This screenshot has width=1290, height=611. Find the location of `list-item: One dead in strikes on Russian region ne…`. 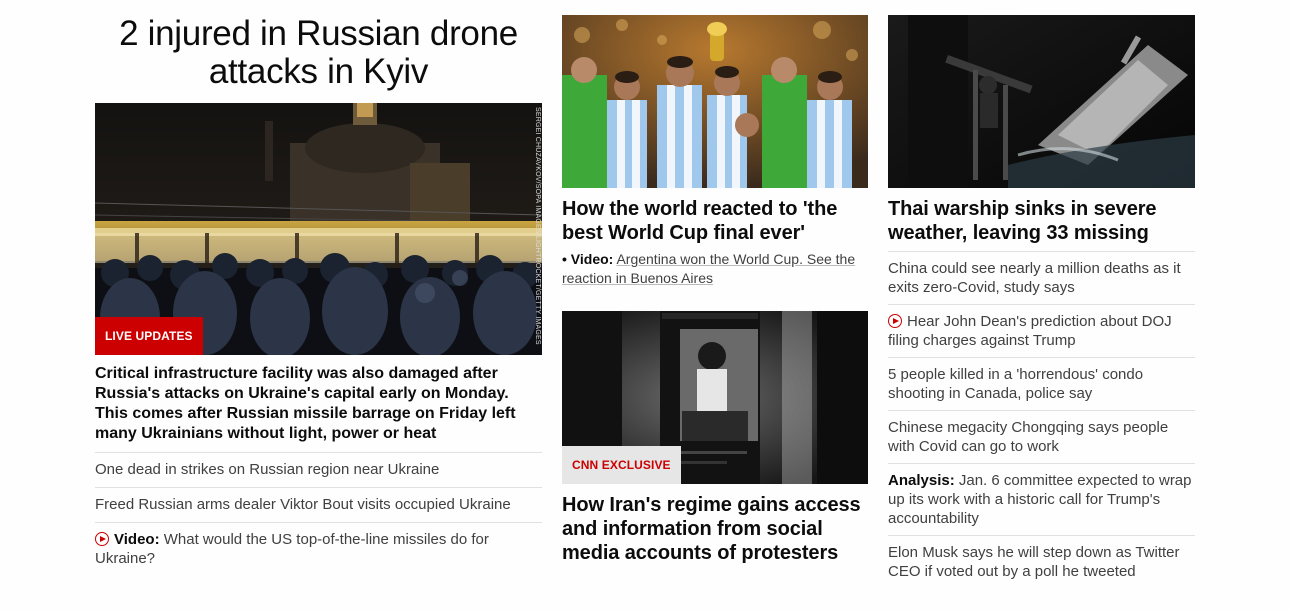

list-item: One dead in strikes on Russian region ne… is located at coordinates (318, 469).